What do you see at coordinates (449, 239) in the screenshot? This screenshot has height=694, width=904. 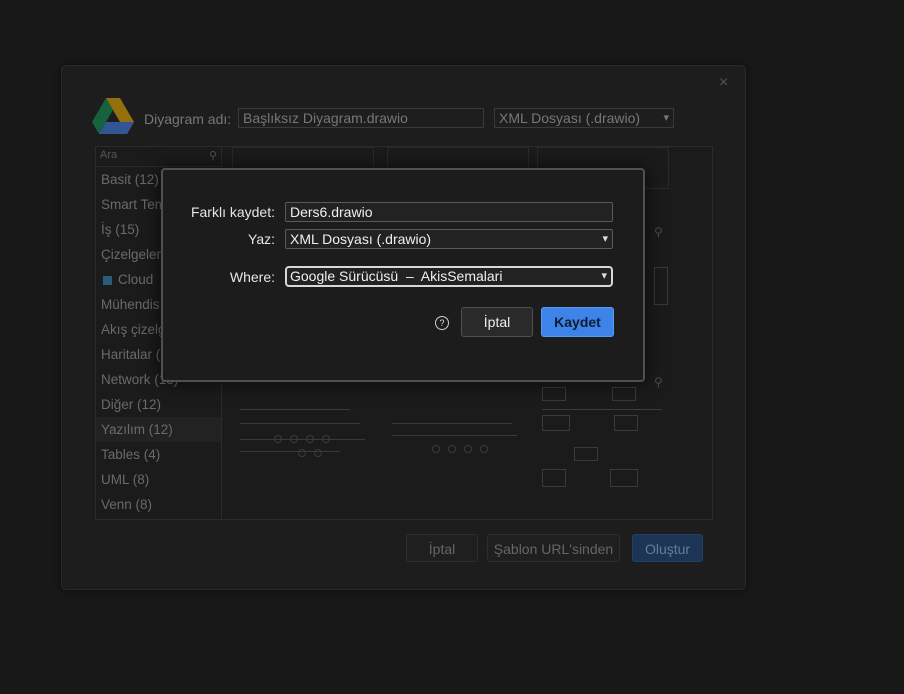 I see `format-select: XML Dosyası (.drawio) ▾` at bounding box center [449, 239].